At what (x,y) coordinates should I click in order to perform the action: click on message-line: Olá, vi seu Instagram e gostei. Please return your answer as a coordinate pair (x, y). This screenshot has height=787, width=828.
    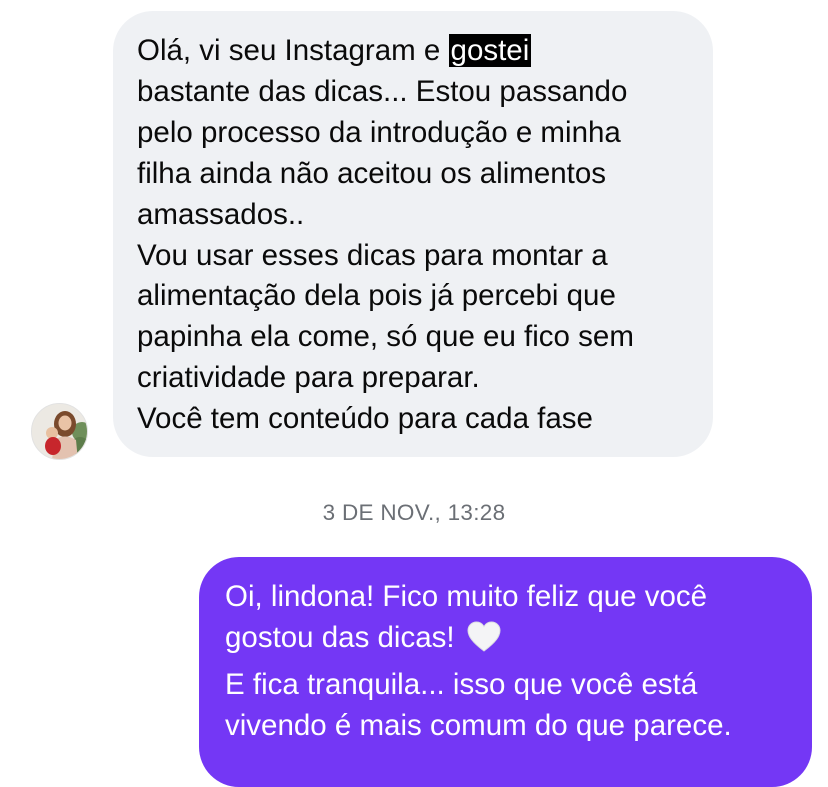
    Looking at the image, I should click on (415, 51).